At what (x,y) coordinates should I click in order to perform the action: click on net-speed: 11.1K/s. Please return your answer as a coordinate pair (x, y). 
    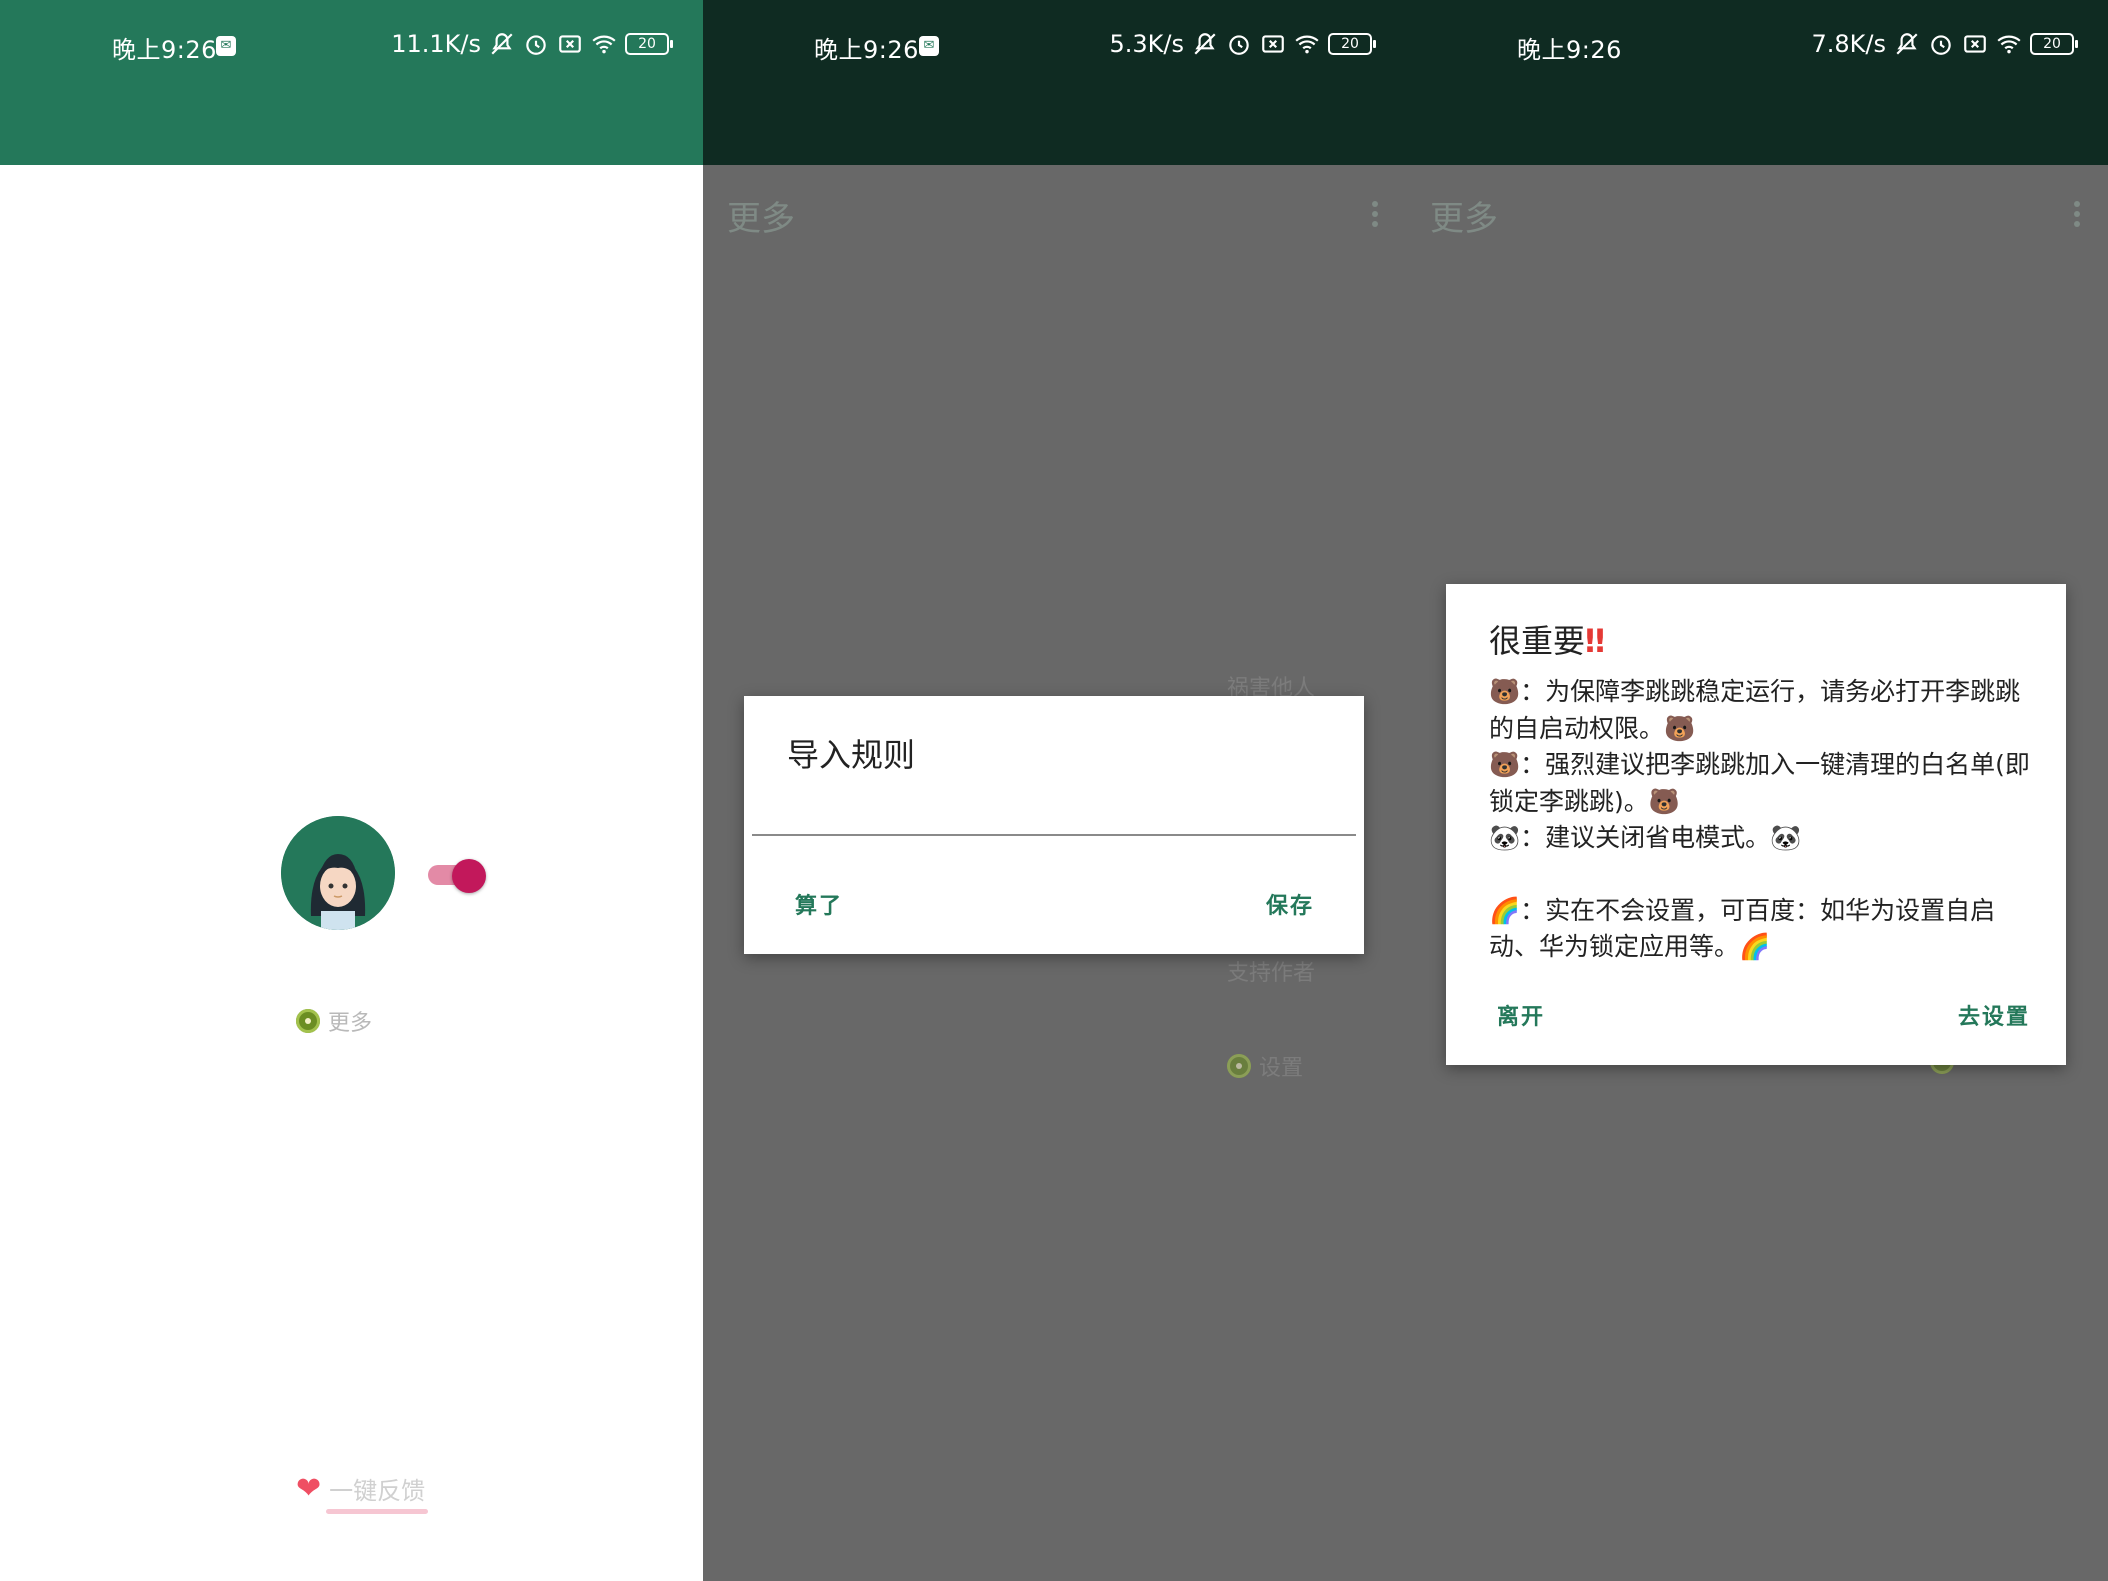
    Looking at the image, I should click on (436, 44).